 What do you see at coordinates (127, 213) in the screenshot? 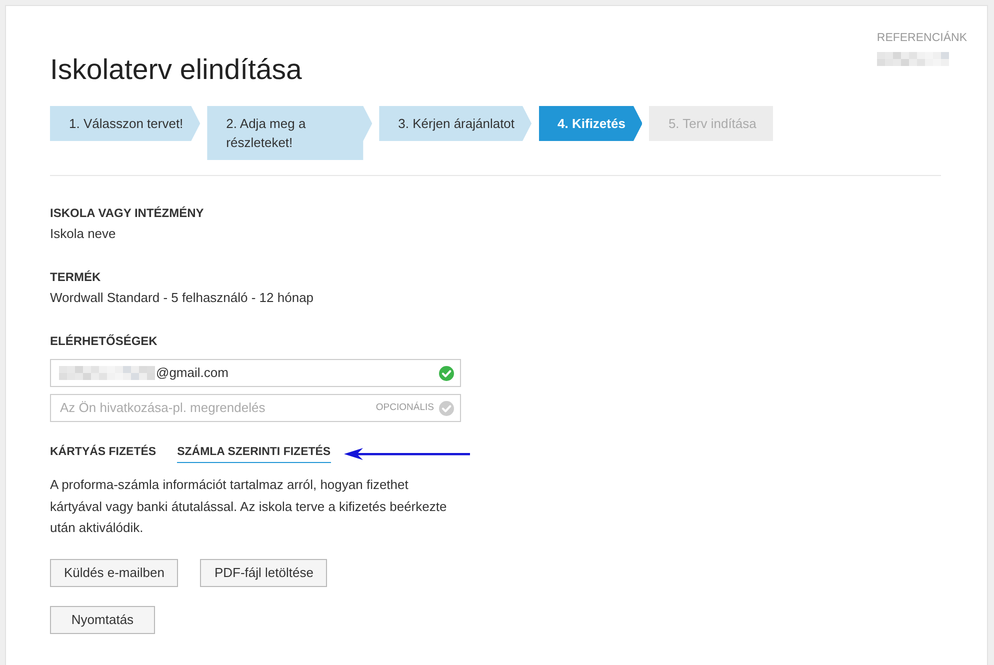
I see `section-heading: ISKOLA VAGY INTÉZMÉNY` at bounding box center [127, 213].